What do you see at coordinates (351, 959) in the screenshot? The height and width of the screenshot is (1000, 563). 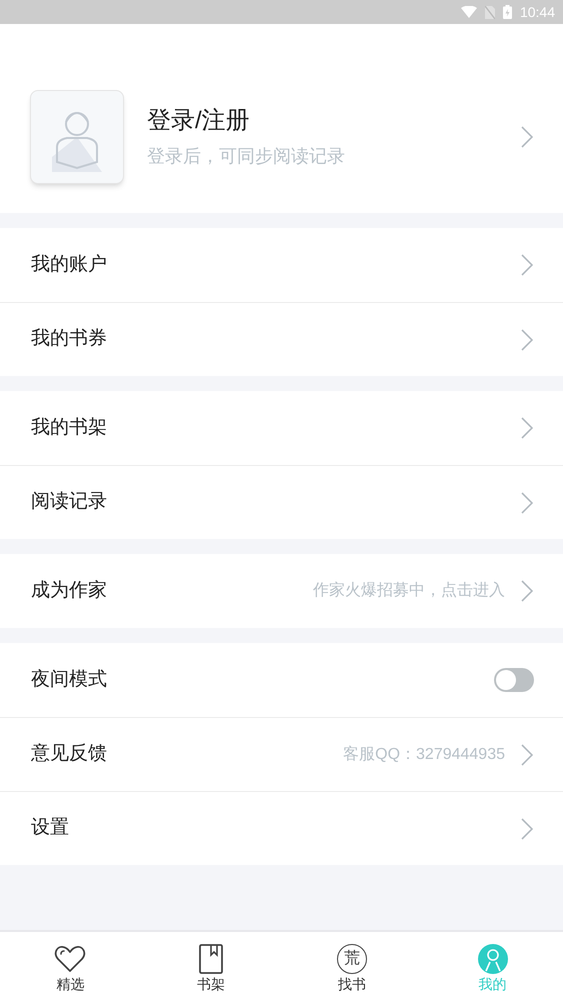 I see `circled-character-icon: 荒` at bounding box center [351, 959].